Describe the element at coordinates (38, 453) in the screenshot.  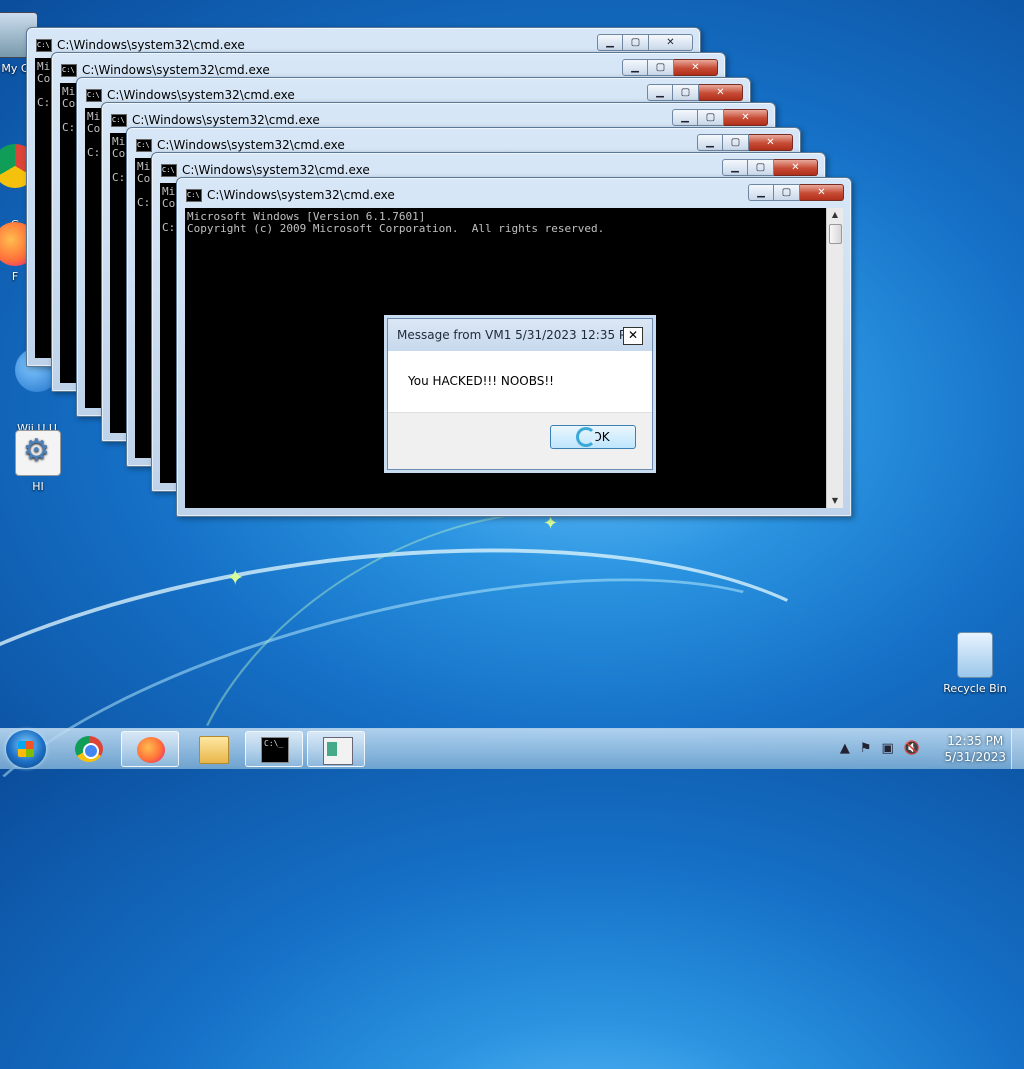
I see `settings-file-icon` at that location.